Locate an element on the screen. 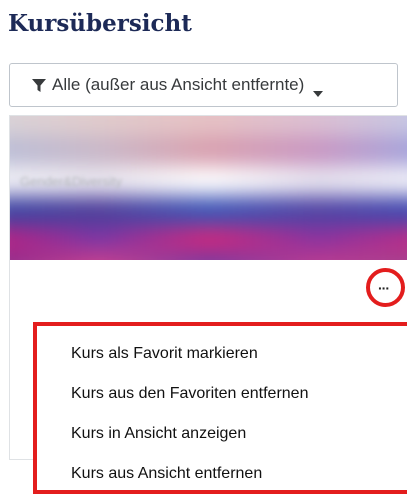 The width and height of the screenshot is (407, 497). menu-item-hide: Kurs aus Ansicht entfernen is located at coordinates (166, 474).